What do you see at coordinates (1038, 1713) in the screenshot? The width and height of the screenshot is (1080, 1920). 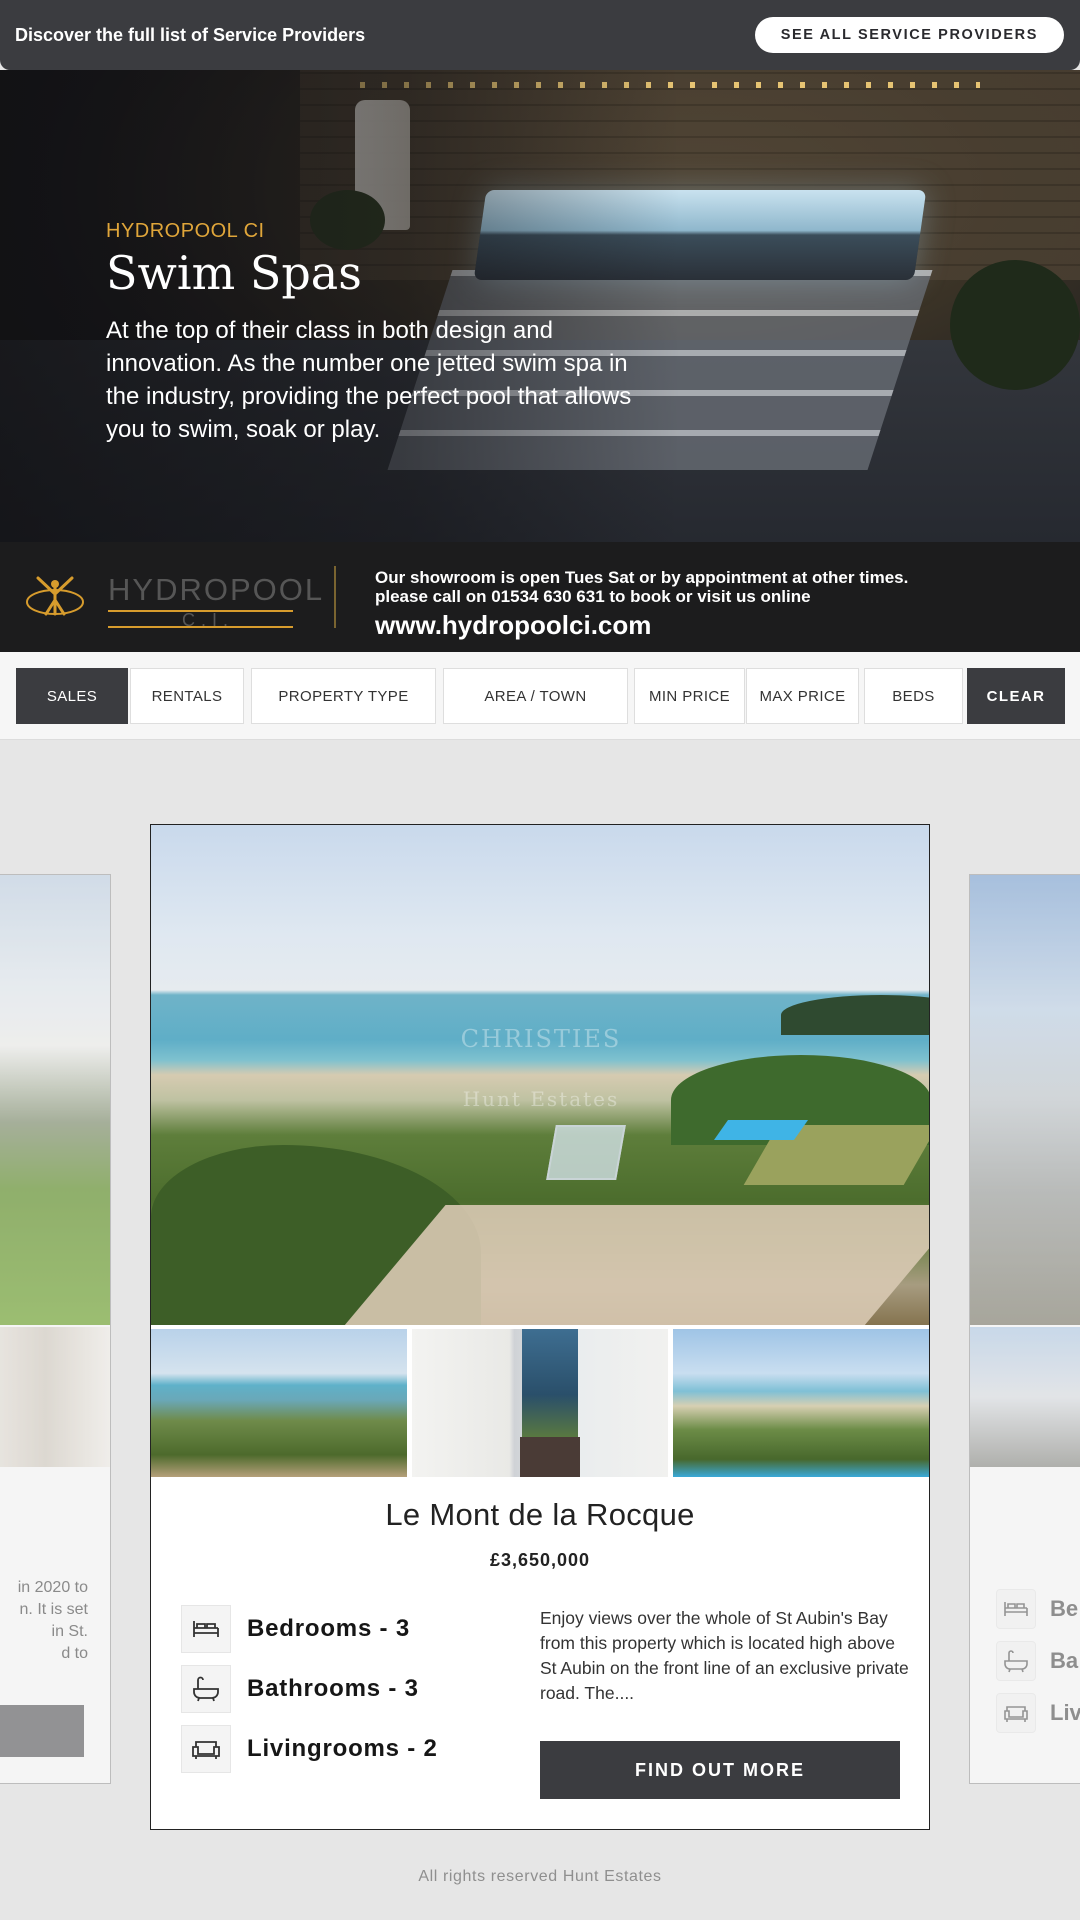 I see `feature-livingrooms: Liv` at bounding box center [1038, 1713].